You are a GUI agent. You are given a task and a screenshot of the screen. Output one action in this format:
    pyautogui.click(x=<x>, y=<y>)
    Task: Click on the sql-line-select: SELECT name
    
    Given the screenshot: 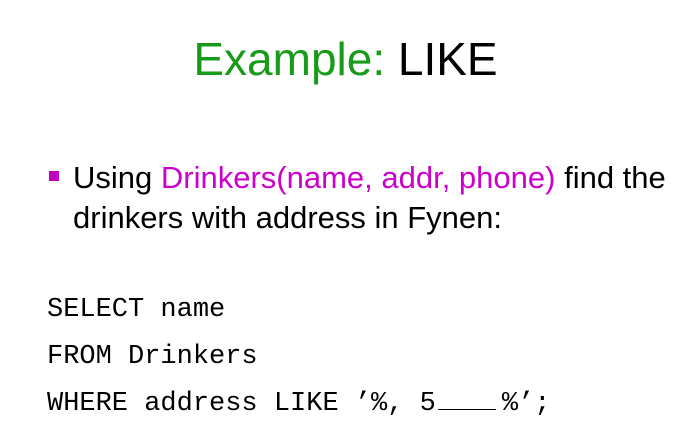 What is the action you would take?
    pyautogui.click(x=136, y=310)
    